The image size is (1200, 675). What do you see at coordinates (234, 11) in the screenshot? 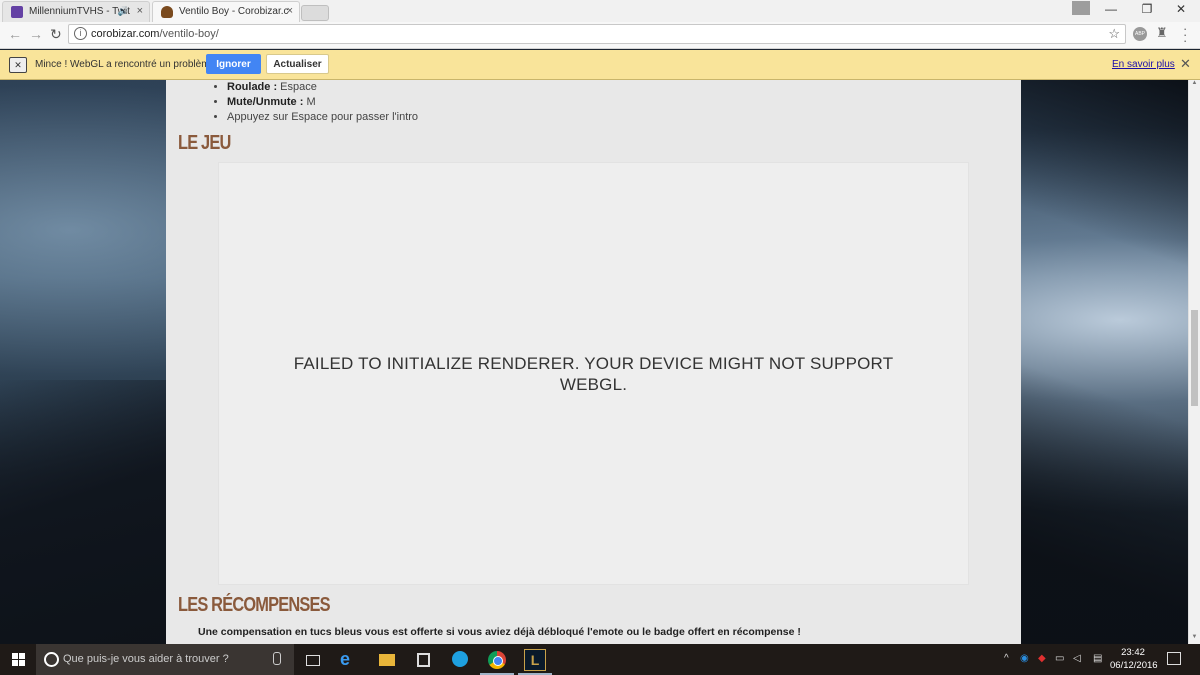
I see `tab-title: Ventilo Boy - Corobizar.c` at bounding box center [234, 11].